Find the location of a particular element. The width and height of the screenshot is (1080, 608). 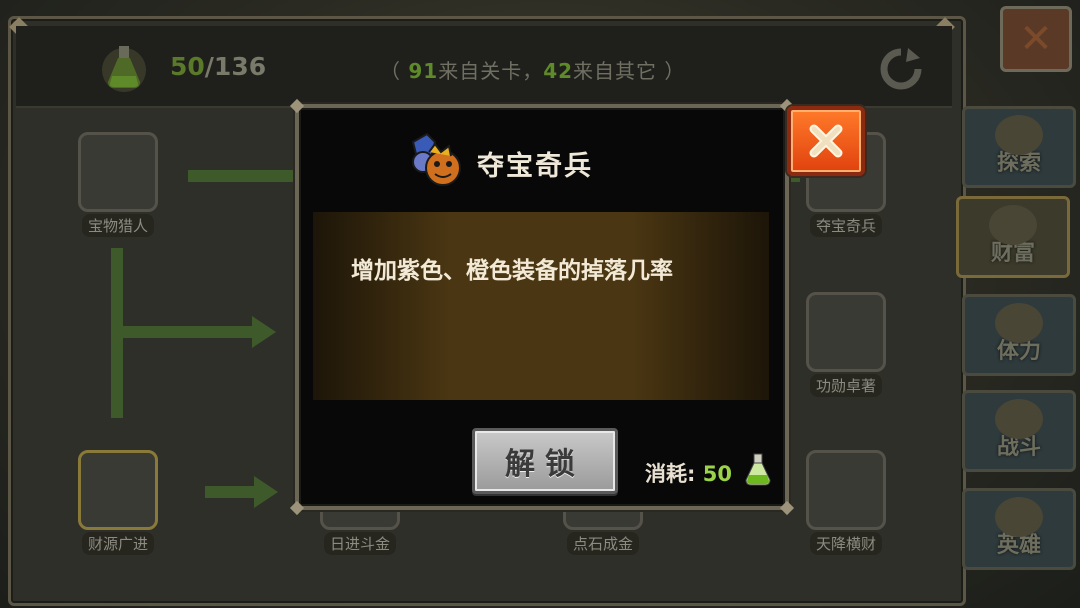

tree-node-label: 财源广进 is located at coordinates (117, 543).